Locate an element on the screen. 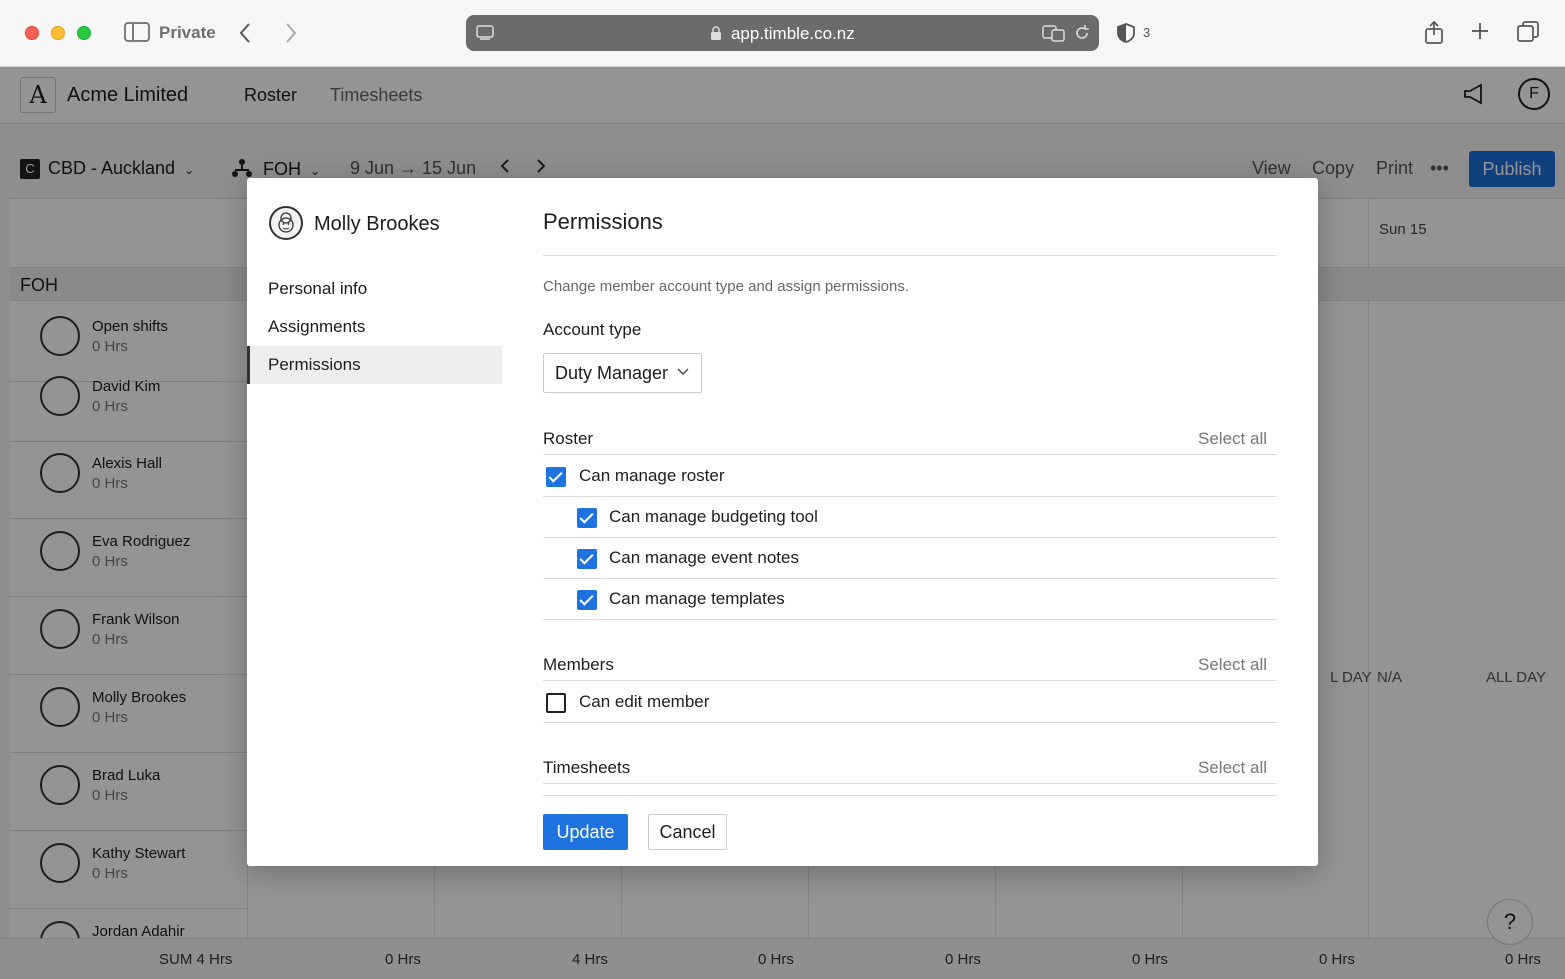 The image size is (1565, 979). translate-icon is located at coordinates (1054, 35).